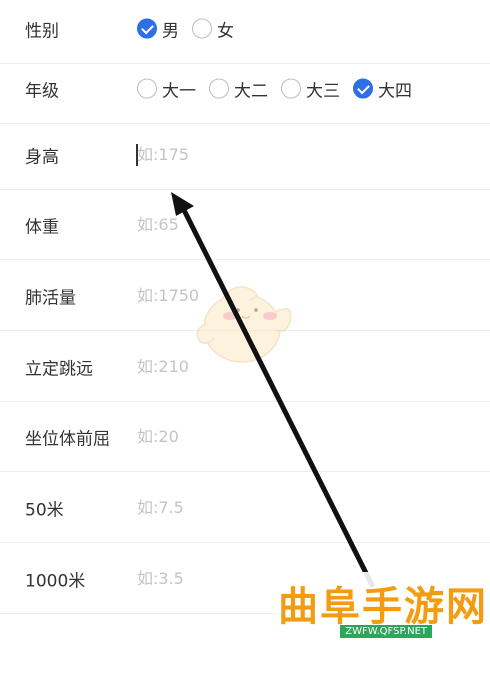 The width and height of the screenshot is (490, 685). Describe the element at coordinates (386, 631) in the screenshot. I see `watermark-url: ZWFW.QFSP.NET` at that location.